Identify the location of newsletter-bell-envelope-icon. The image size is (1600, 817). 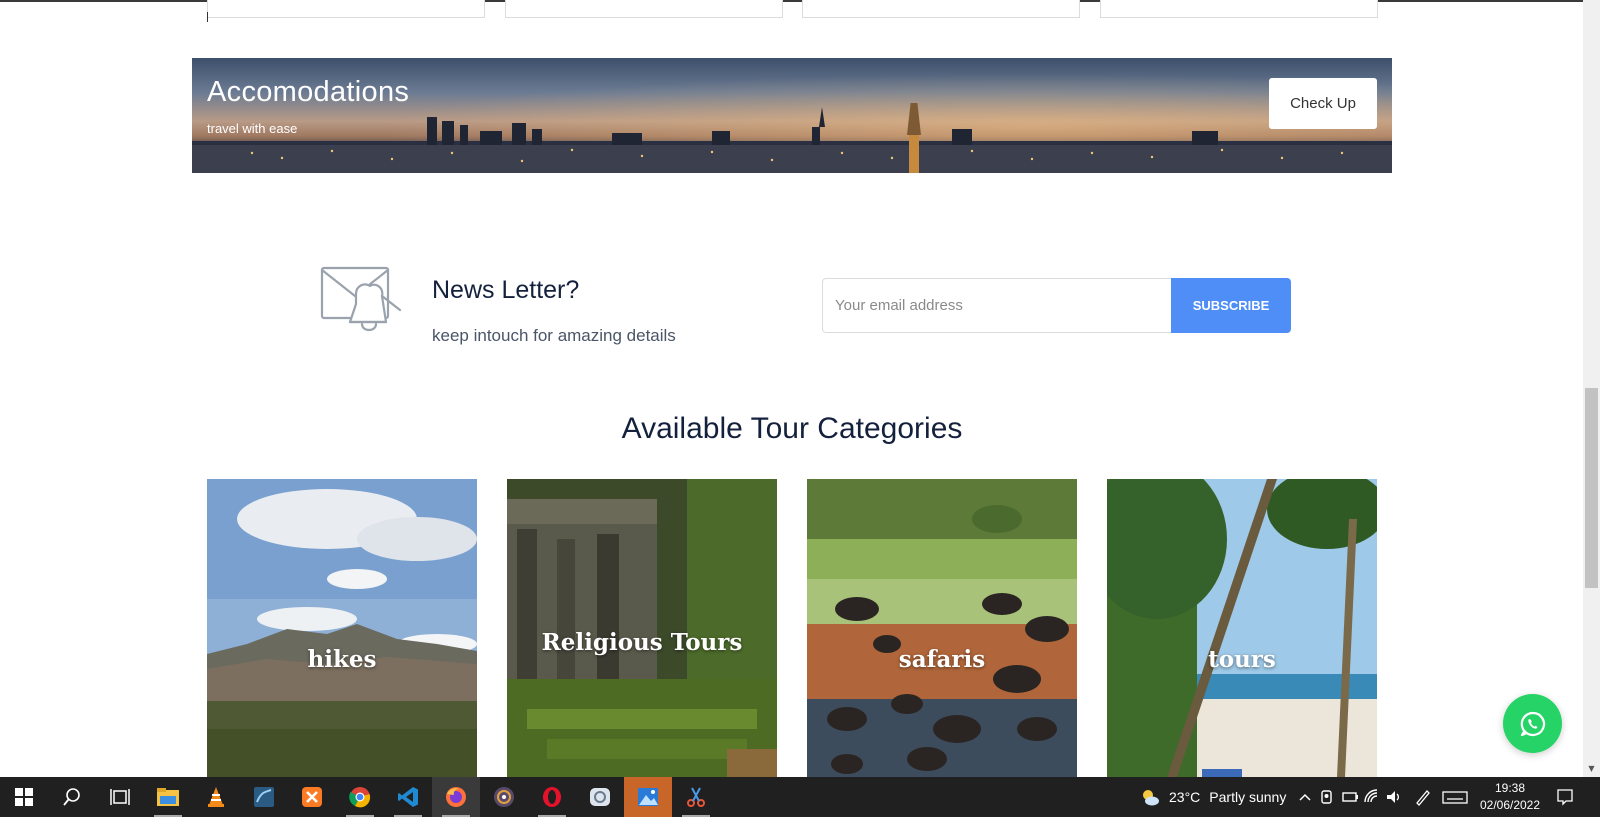
(361, 299).